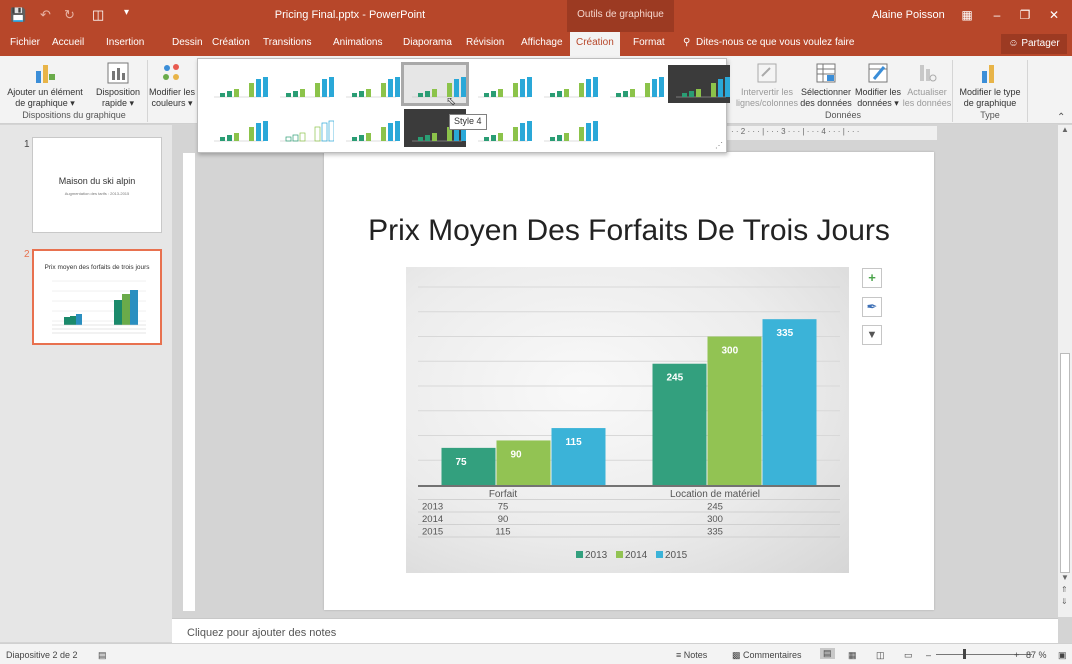 This screenshot has height=664, width=1072. What do you see at coordinates (74, 115) in the screenshot?
I see `group-label-layouts: Dispositions du graphique` at bounding box center [74, 115].